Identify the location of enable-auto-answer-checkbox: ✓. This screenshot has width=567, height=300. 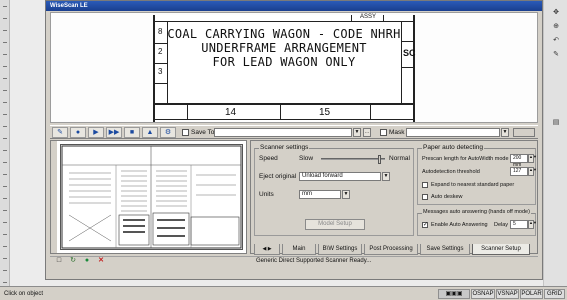
(425, 225).